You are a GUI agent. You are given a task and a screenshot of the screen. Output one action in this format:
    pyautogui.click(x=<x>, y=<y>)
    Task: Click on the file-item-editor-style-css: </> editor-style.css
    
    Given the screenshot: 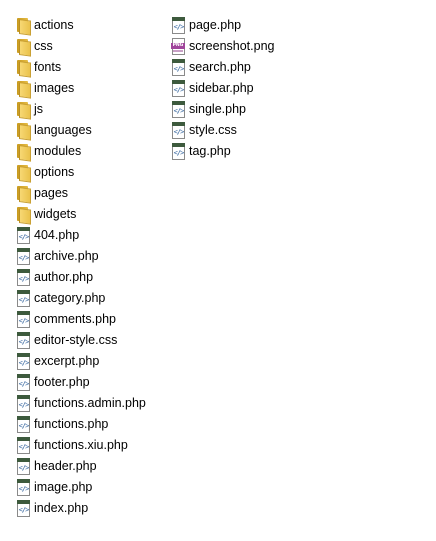 What is the action you would take?
    pyautogui.click(x=81, y=339)
    